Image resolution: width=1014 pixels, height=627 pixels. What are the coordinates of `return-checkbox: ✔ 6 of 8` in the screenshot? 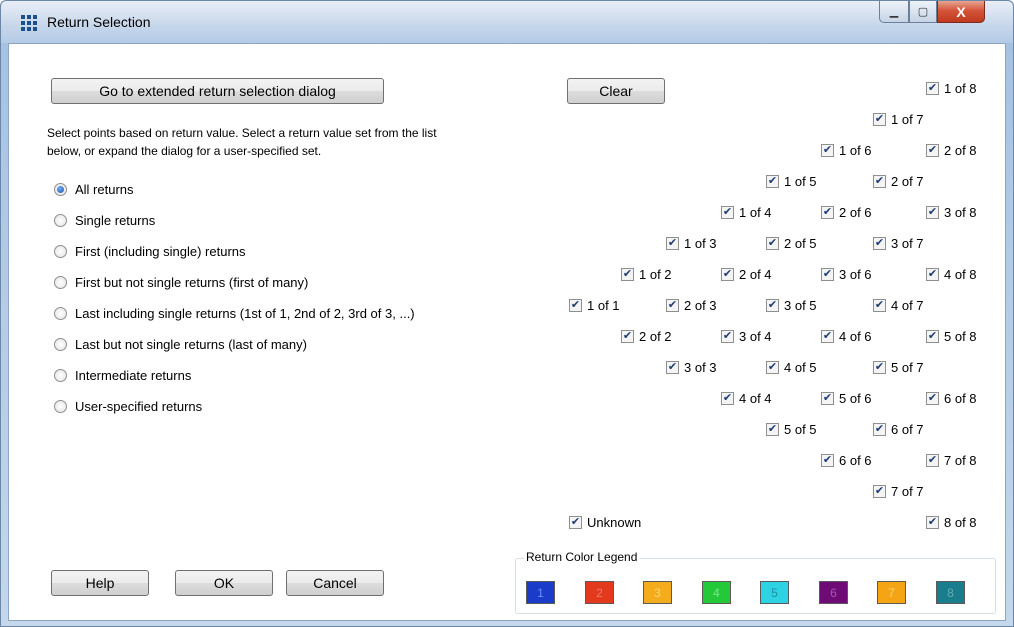 It's located at (951, 398).